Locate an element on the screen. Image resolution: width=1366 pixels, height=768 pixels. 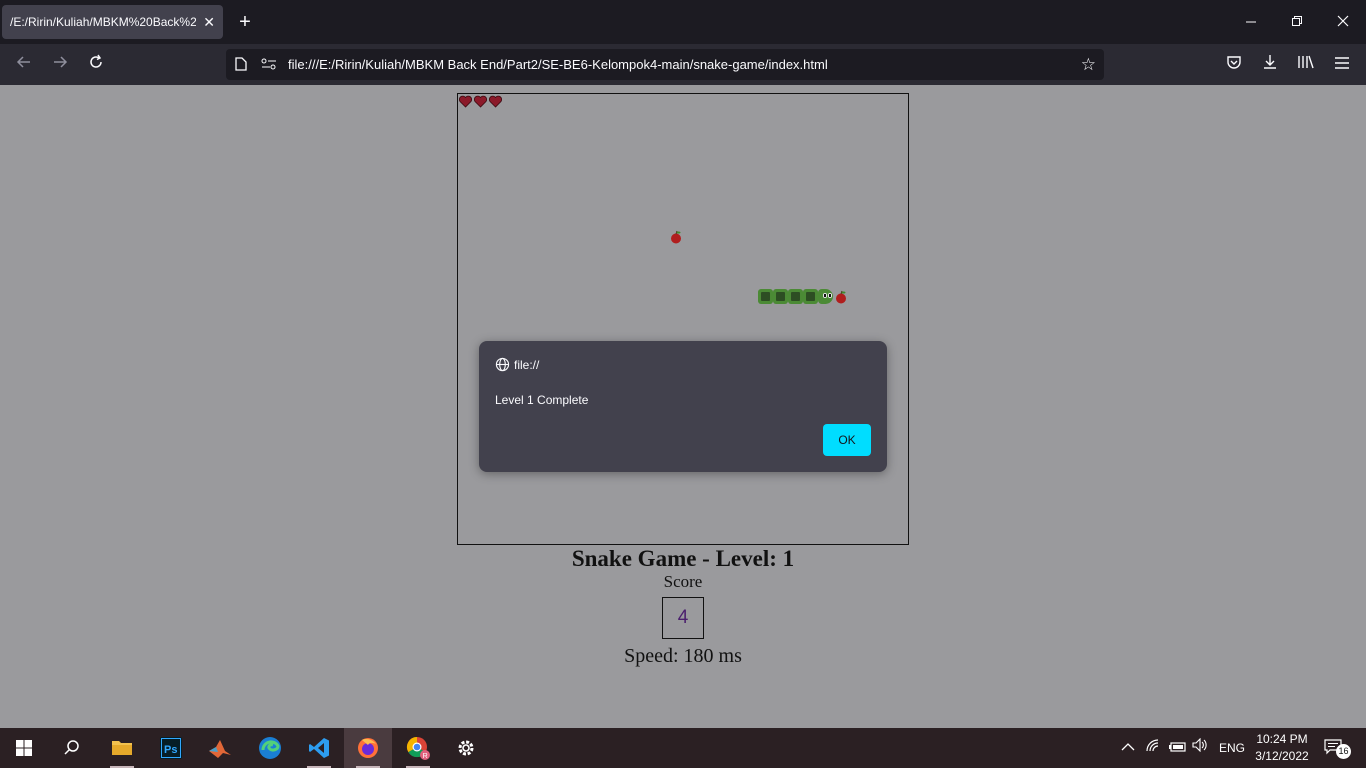
pocket-icon is located at coordinates (1234, 62).